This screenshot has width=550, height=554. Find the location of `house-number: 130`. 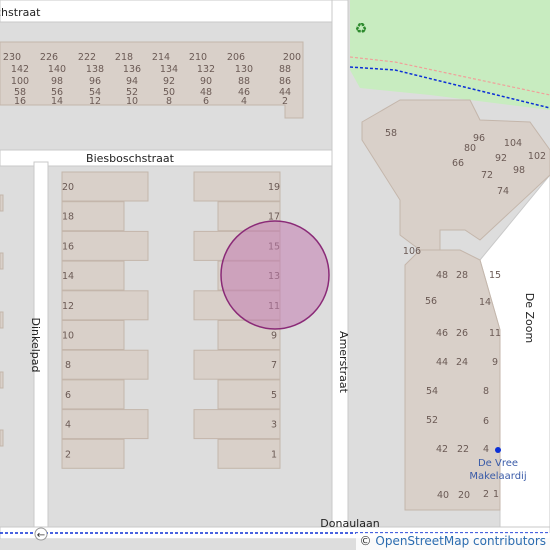

house-number: 130 is located at coordinates (244, 69).